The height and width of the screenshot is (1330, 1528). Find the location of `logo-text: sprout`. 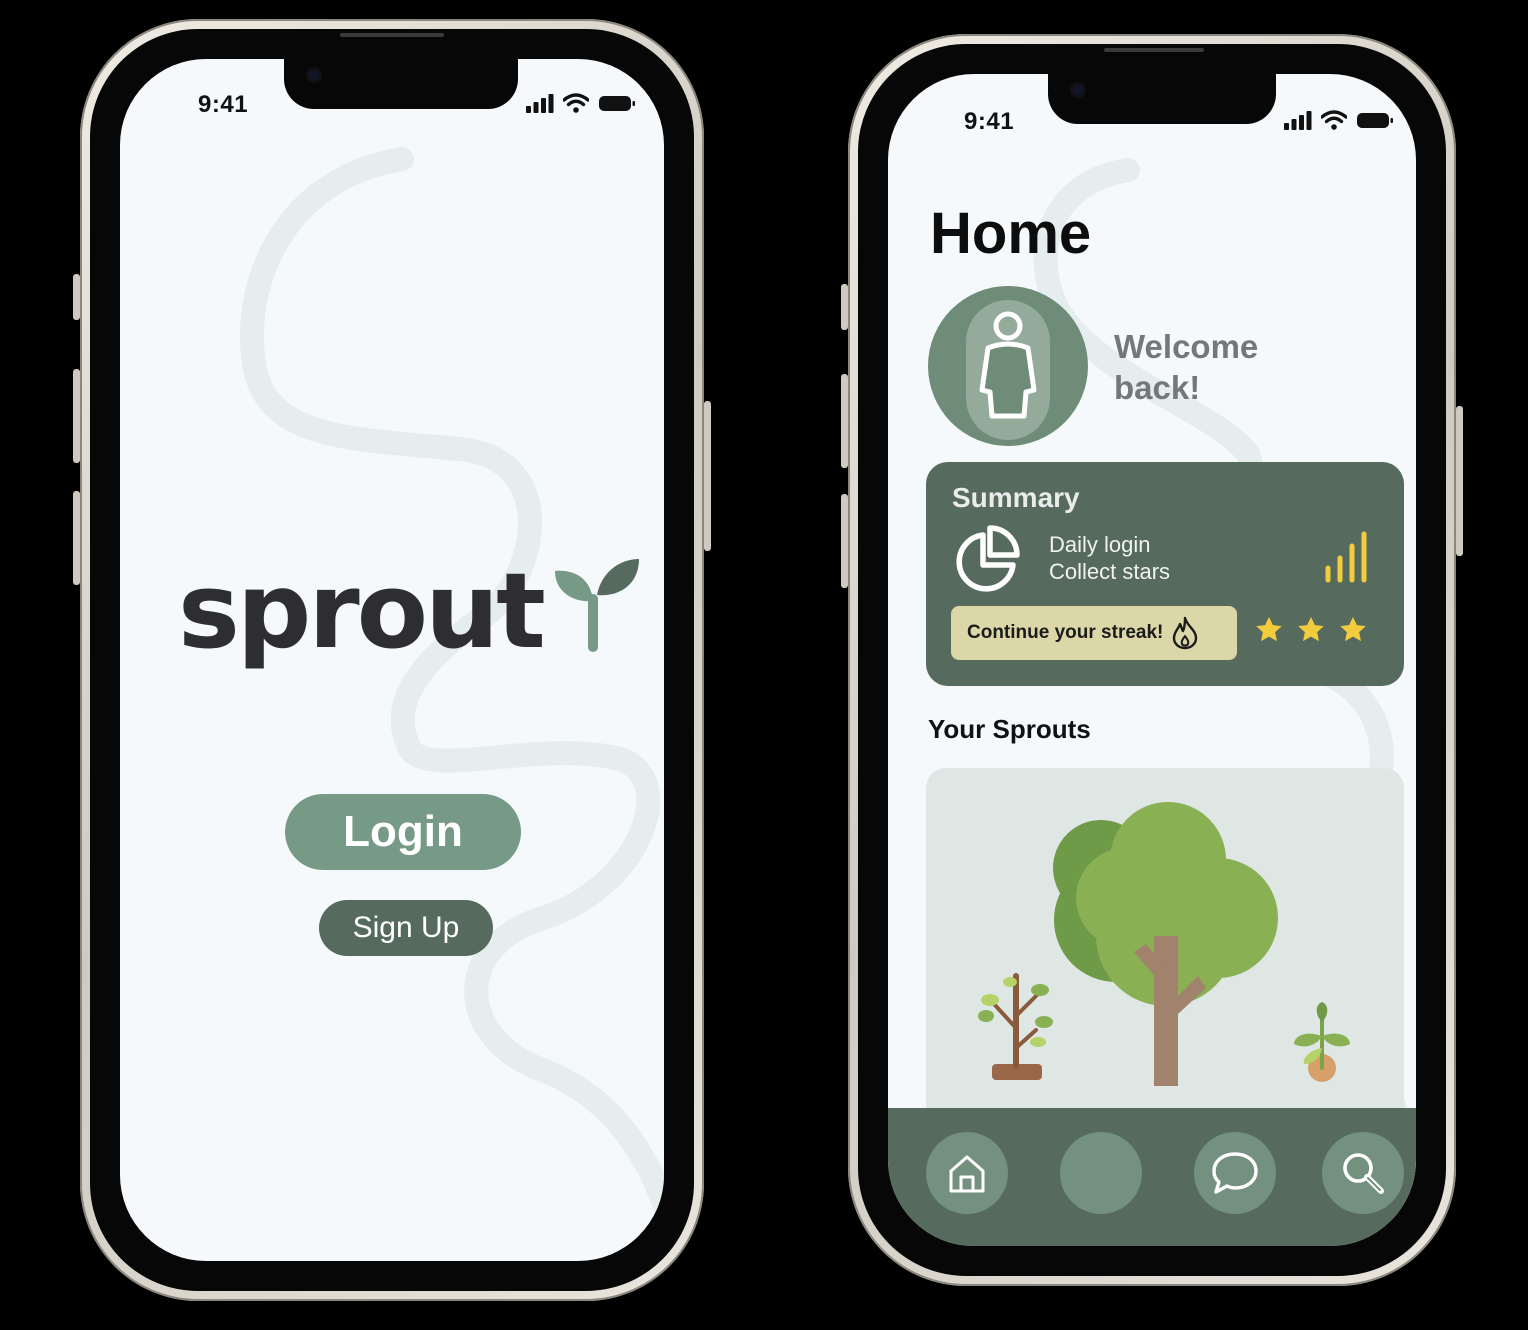

logo-text: sprout is located at coordinates (362, 611).